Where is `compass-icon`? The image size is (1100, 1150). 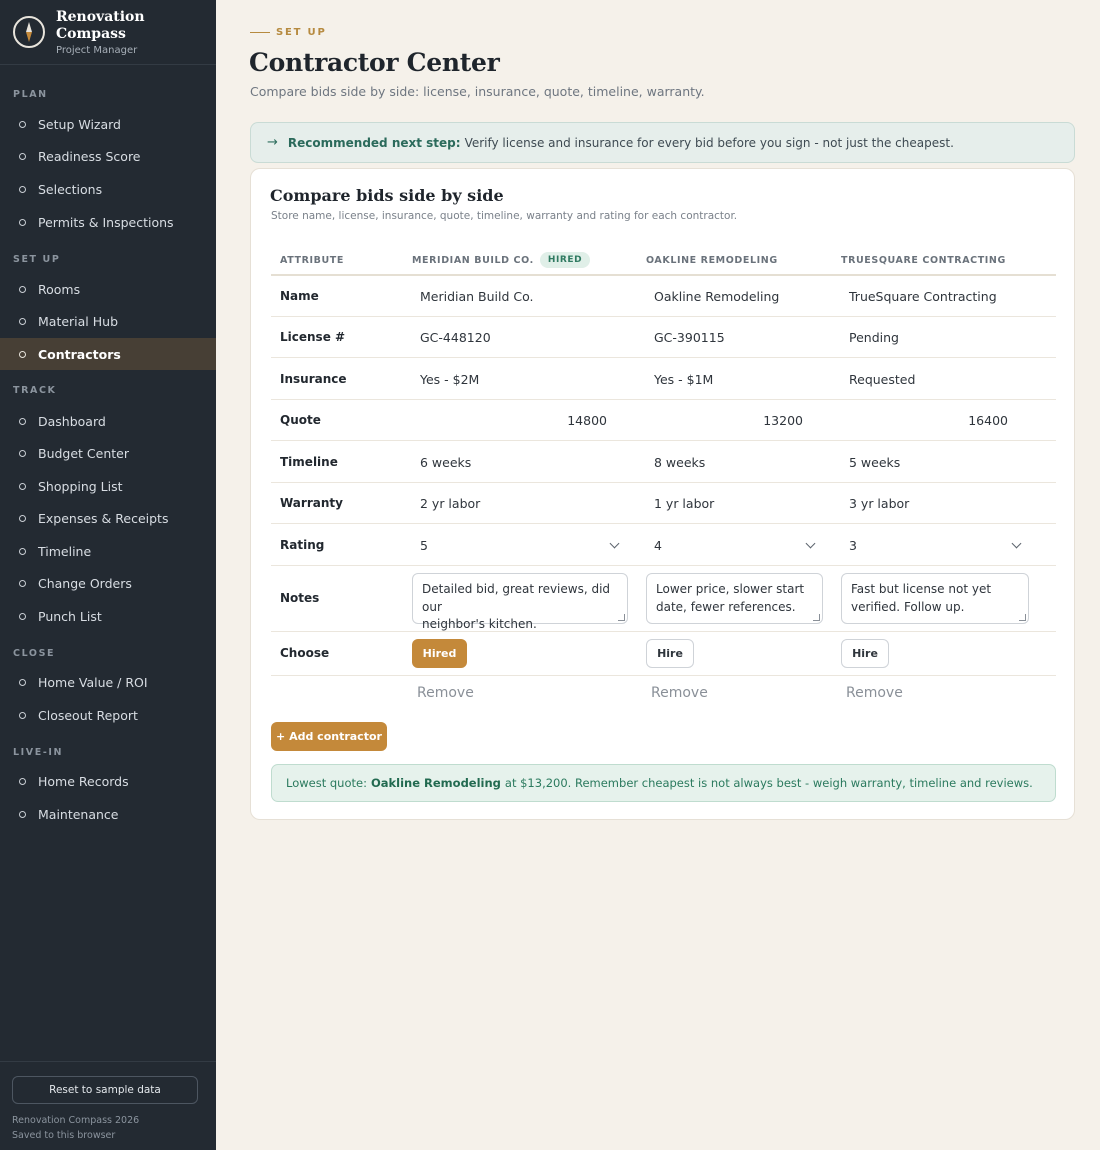 compass-icon is located at coordinates (29, 32).